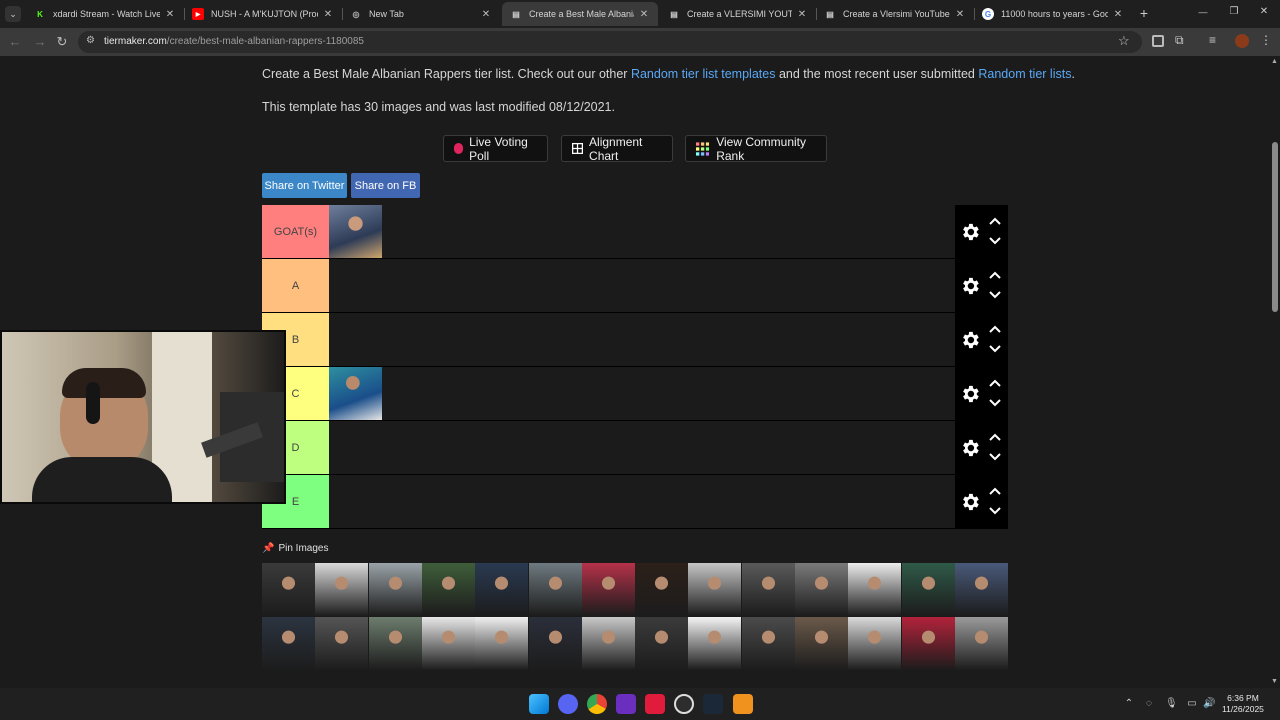  Describe the element at coordinates (756, 149) in the screenshot. I see `view-community-rank-button: View Community Rank` at that location.